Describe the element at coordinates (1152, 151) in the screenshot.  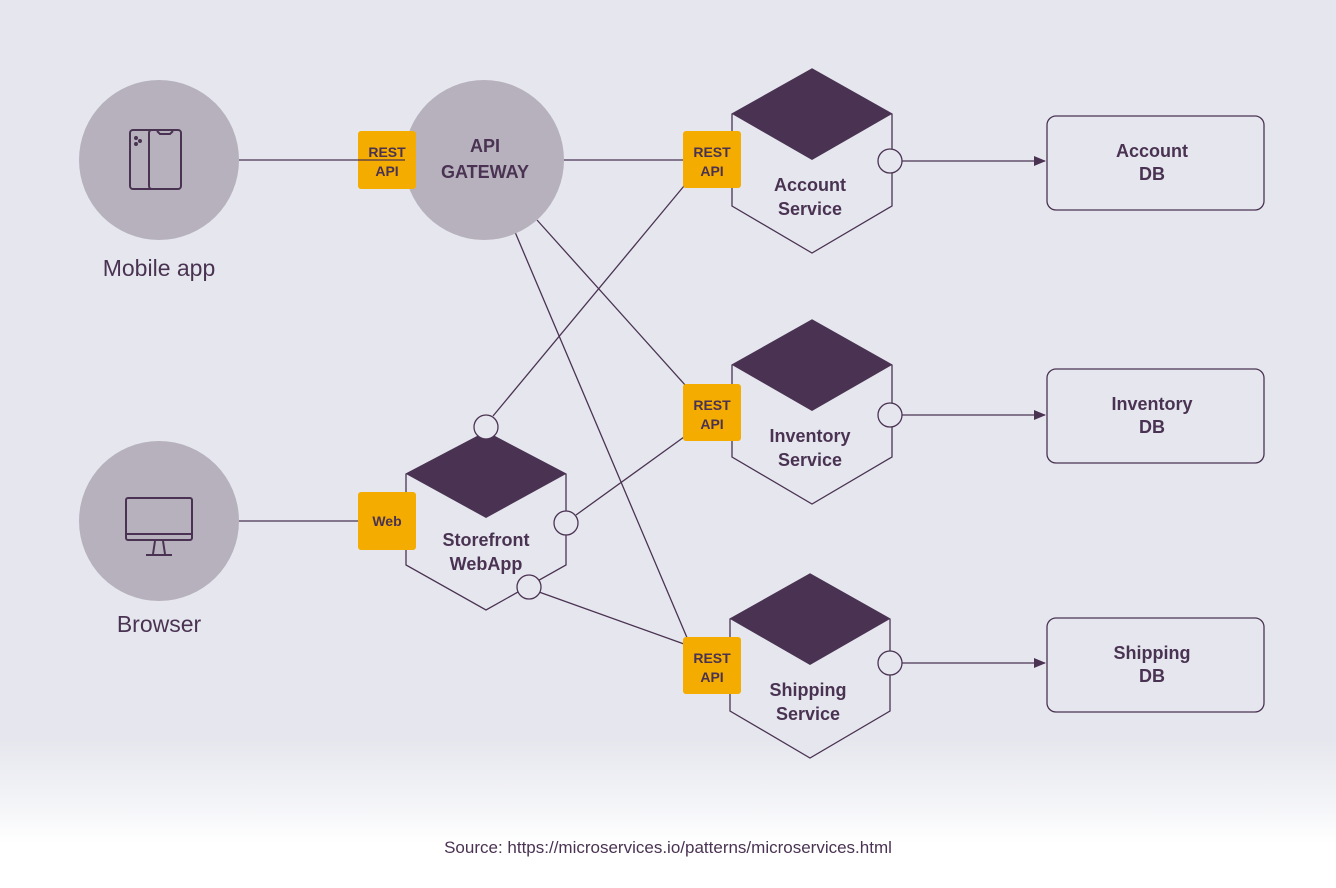
I see `account-db-label-line1: Account` at that location.